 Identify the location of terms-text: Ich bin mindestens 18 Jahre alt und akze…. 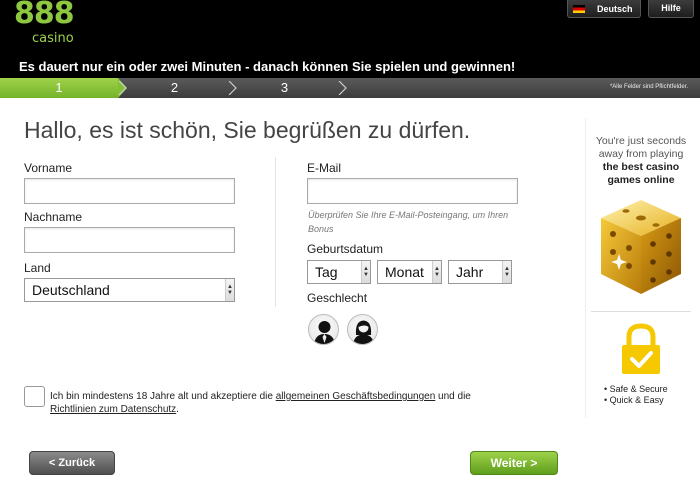
(300, 403).